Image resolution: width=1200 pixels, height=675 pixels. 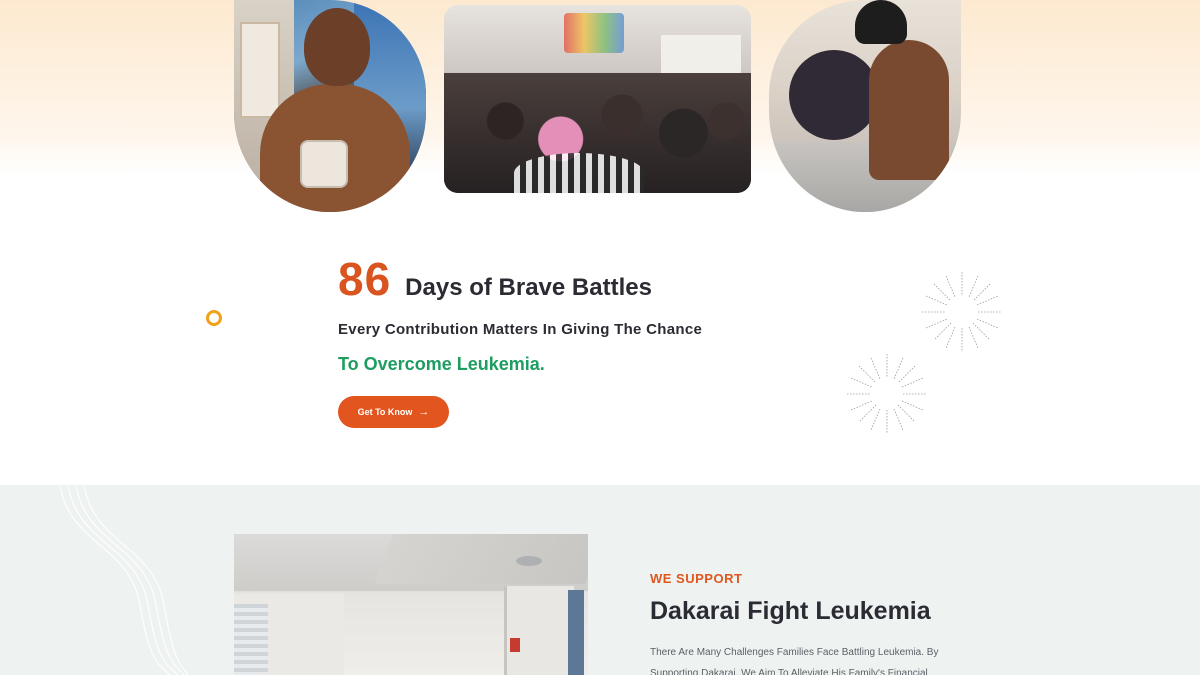 I want to click on get-to-know-button: Get To Know →, so click(x=393, y=412).